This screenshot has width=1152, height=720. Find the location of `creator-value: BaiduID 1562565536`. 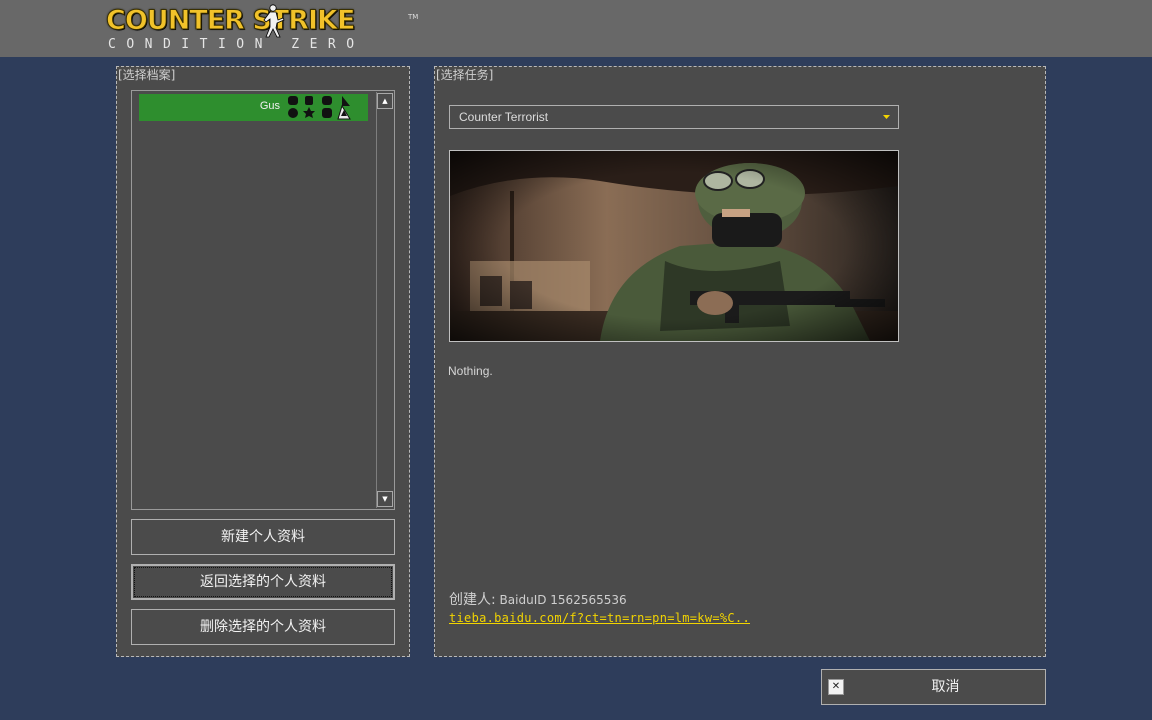

creator-value: BaiduID 1562565536 is located at coordinates (563, 600).